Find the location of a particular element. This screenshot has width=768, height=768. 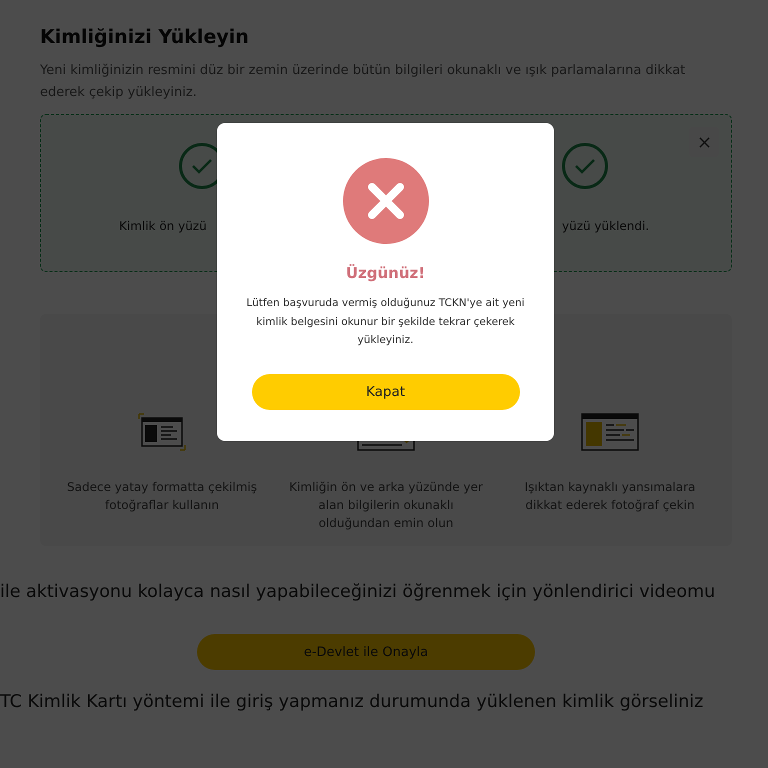

upload-status-text: Kimlik ön yüzü is located at coordinates (163, 226).